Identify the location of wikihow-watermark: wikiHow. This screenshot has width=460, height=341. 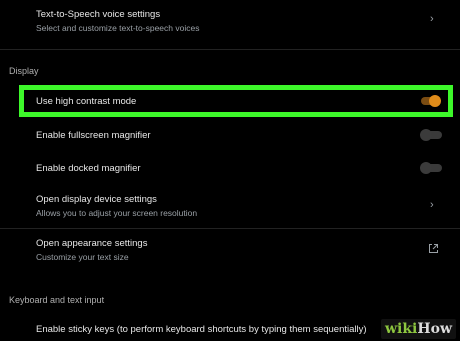
(418, 329).